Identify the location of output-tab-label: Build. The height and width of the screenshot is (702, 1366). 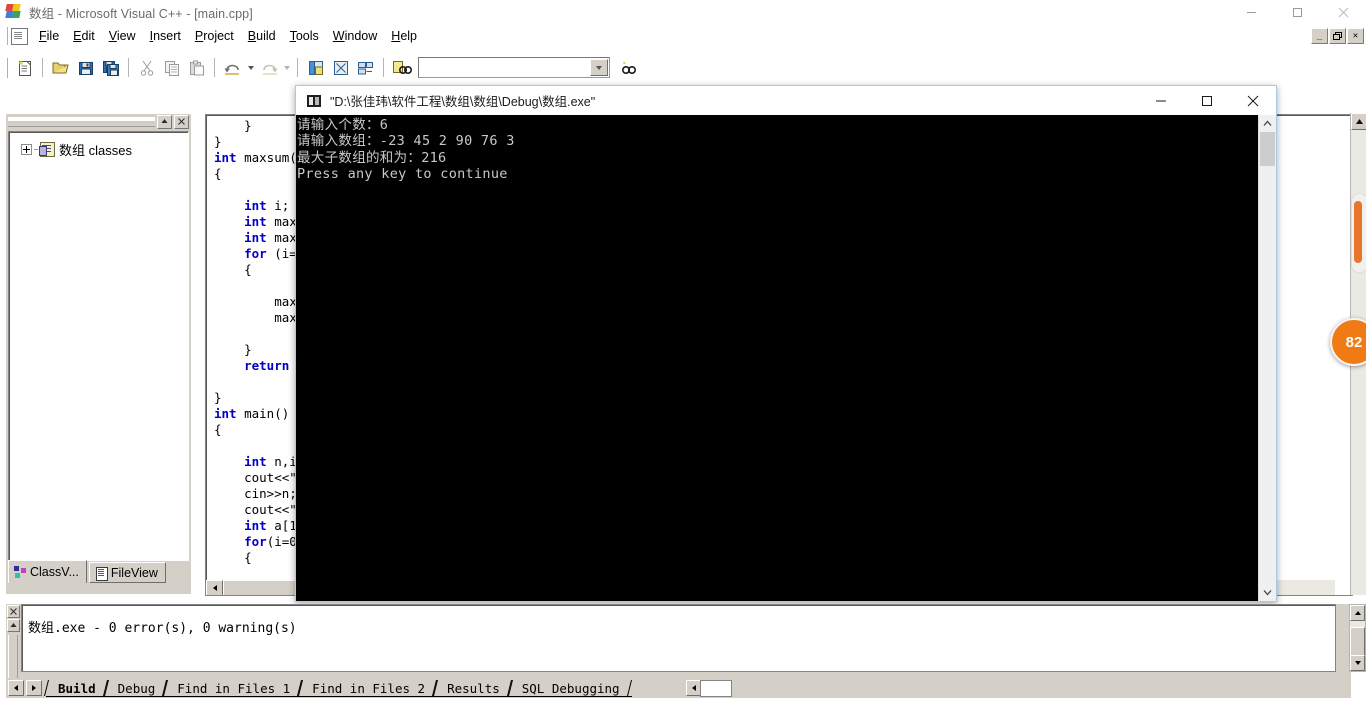
(77, 688).